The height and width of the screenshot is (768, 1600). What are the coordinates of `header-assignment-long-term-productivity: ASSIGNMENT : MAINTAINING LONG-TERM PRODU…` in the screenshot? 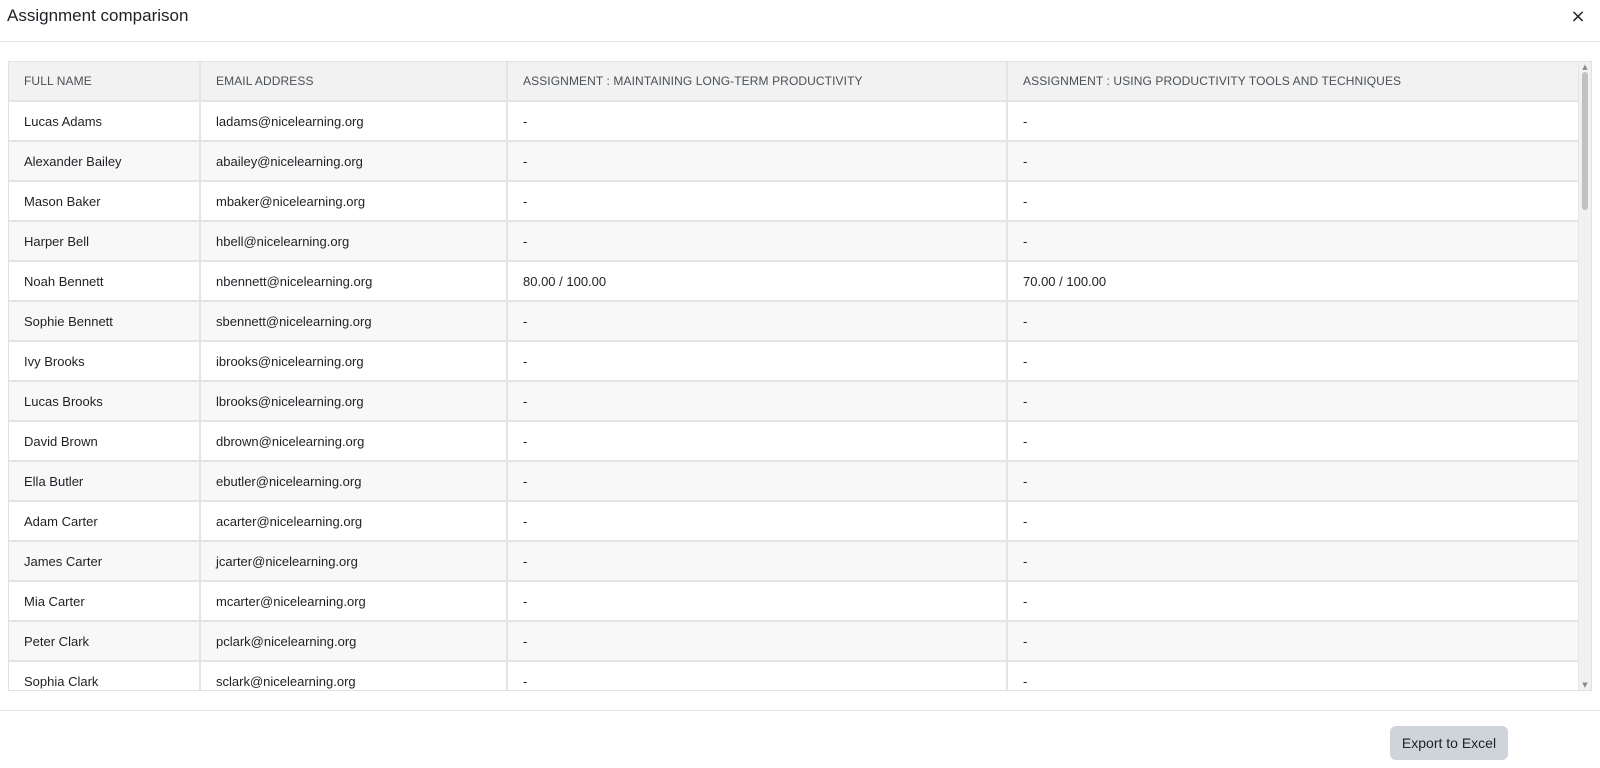 It's located at (757, 82).